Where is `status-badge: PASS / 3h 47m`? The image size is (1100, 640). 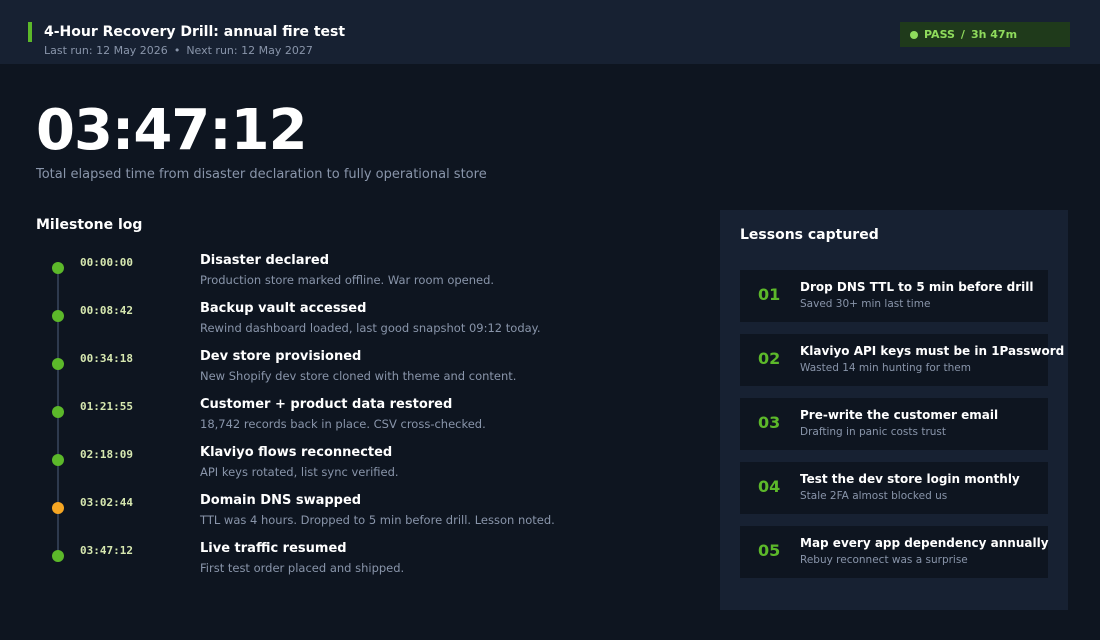 status-badge: PASS / 3h 47m is located at coordinates (985, 34).